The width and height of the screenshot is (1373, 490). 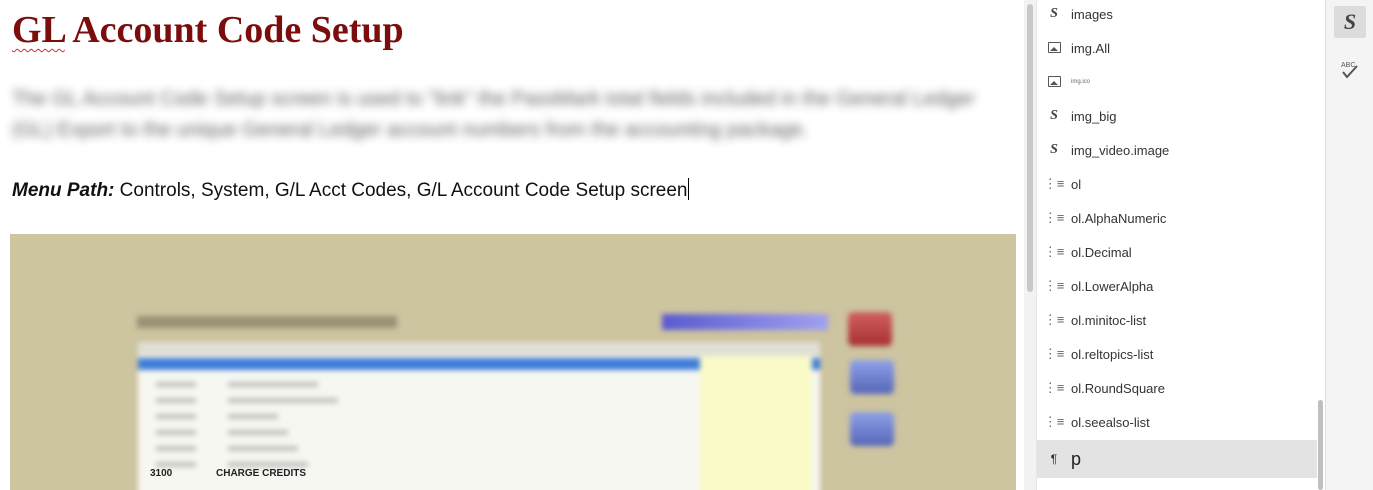 What do you see at coordinates (1091, 48) in the screenshot?
I see `style-item-label: img.All` at bounding box center [1091, 48].